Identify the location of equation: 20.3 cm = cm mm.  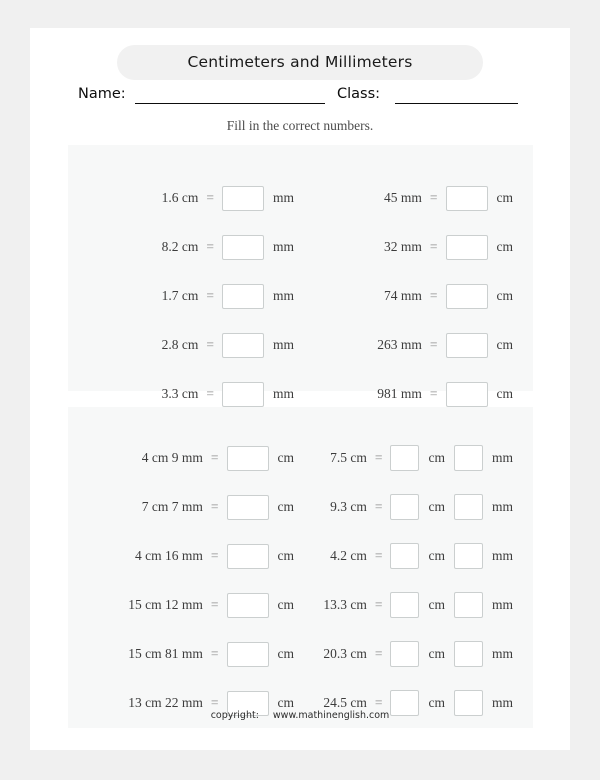
(418, 654).